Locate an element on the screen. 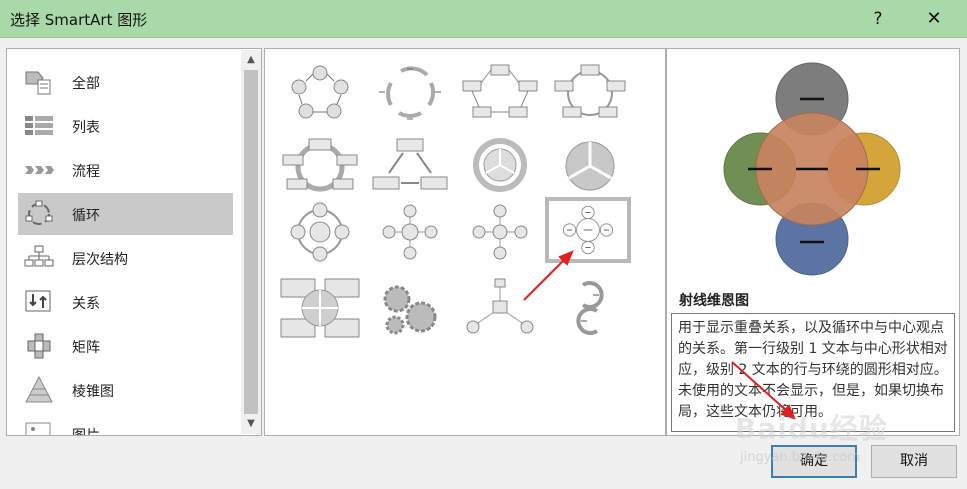  category-item-hierarchy: 层次结构 is located at coordinates (125, 258).